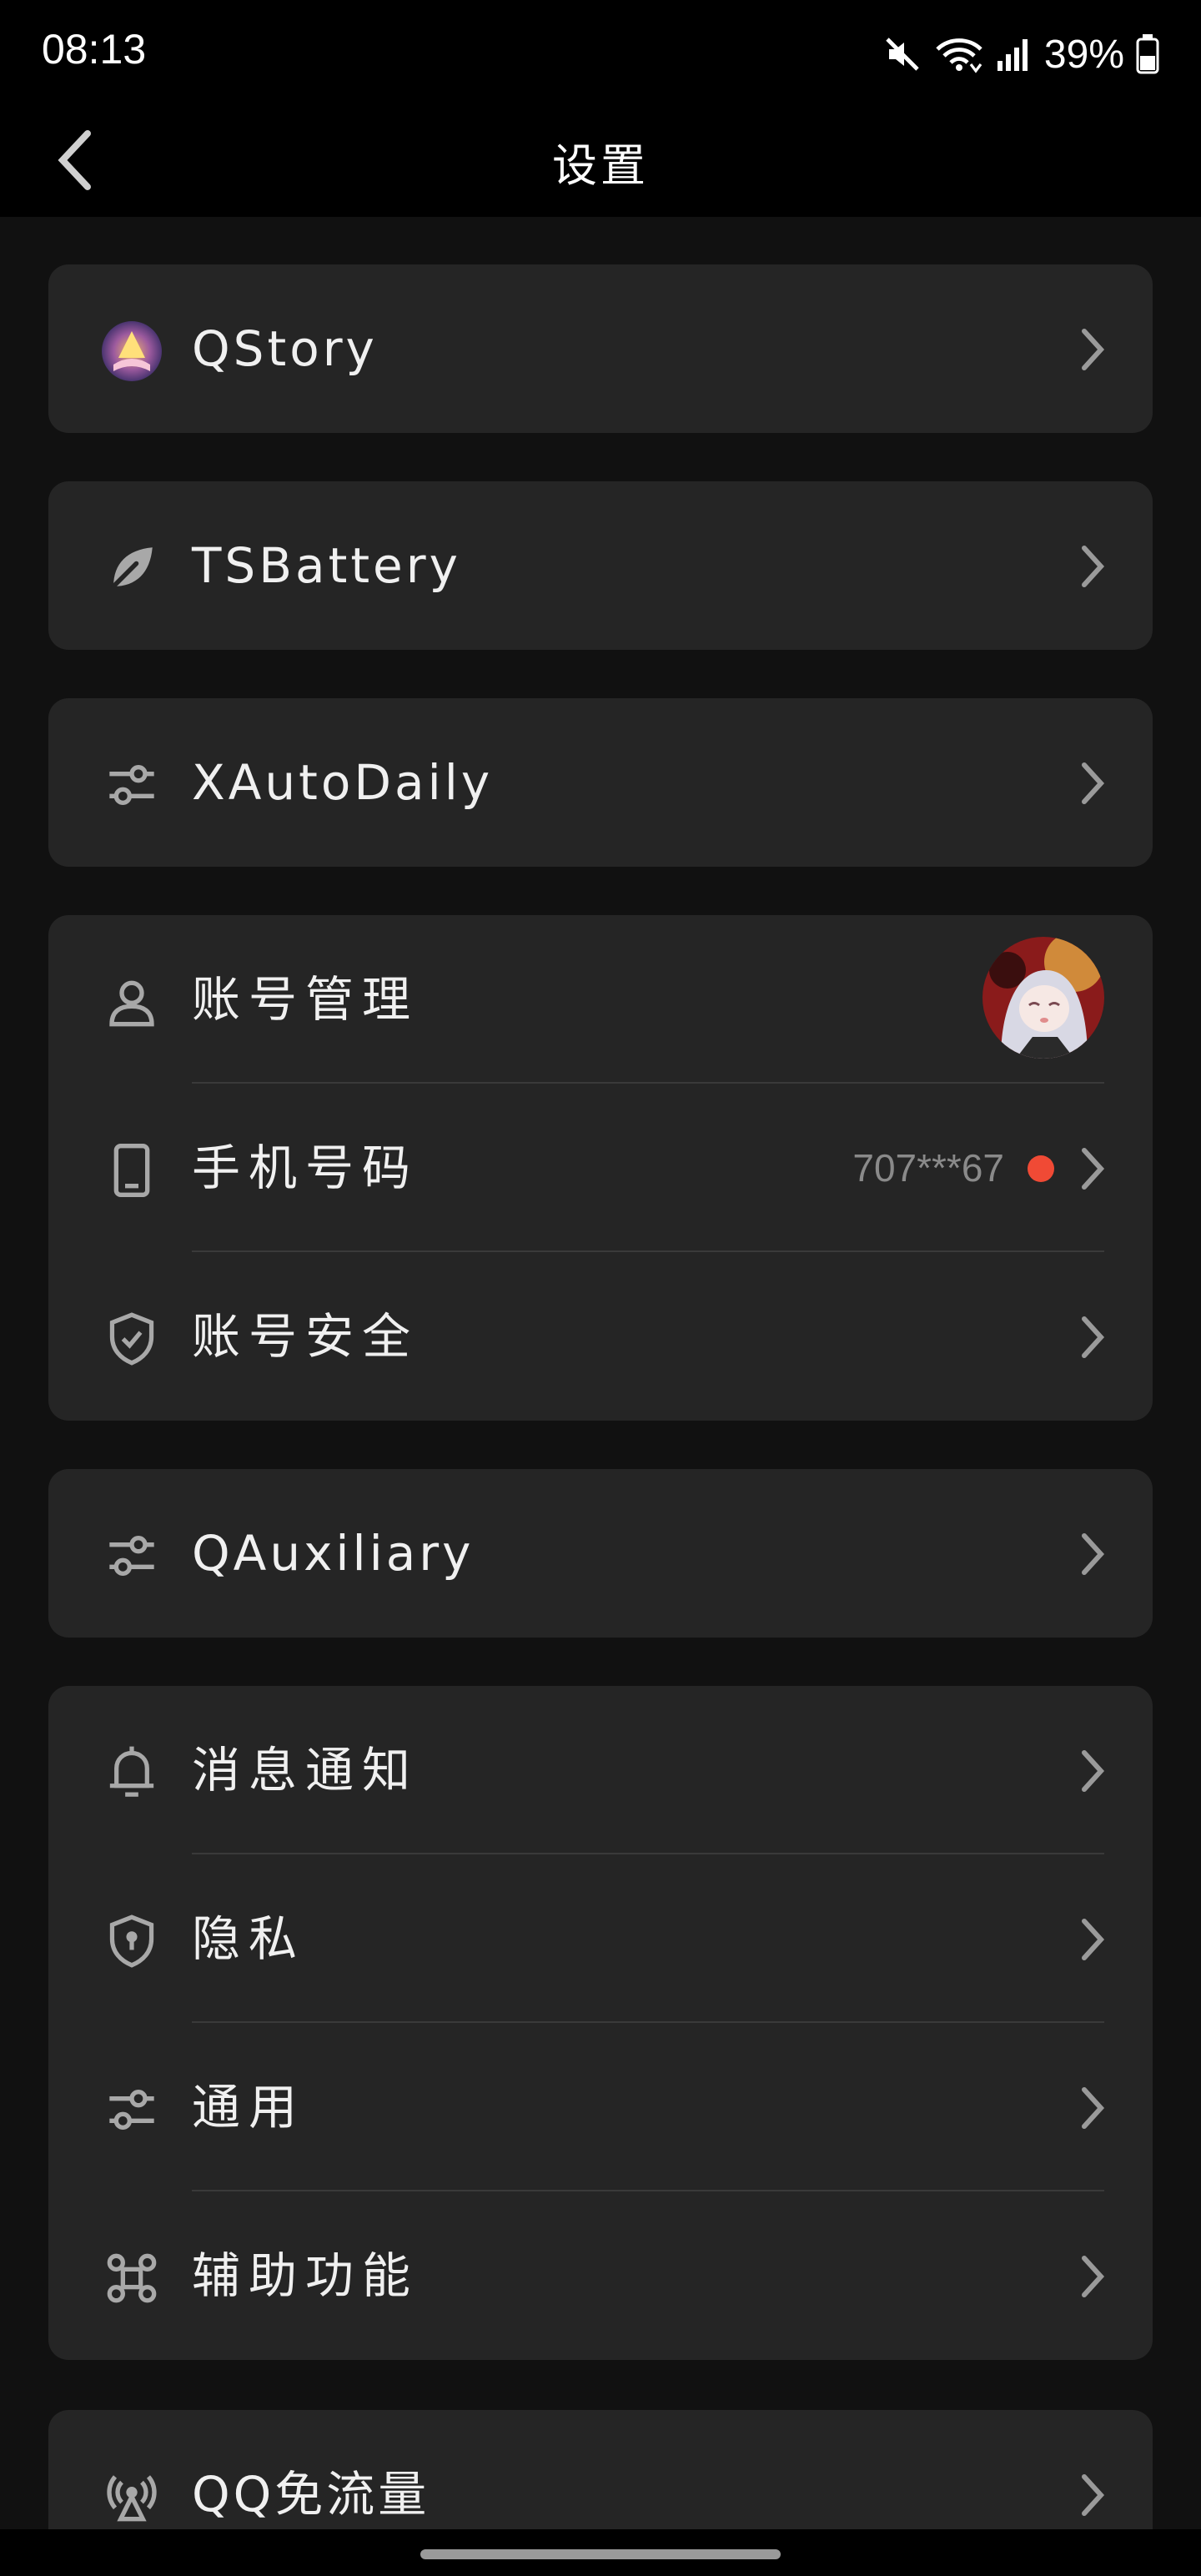 The height and width of the screenshot is (2576, 1201). Describe the element at coordinates (311, 2494) in the screenshot. I see `list-item-label: QQ免流量` at that location.